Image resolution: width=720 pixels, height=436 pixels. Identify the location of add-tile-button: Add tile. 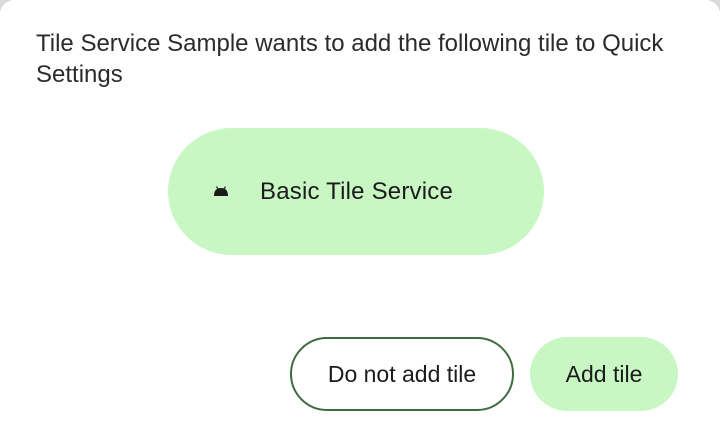
(604, 374).